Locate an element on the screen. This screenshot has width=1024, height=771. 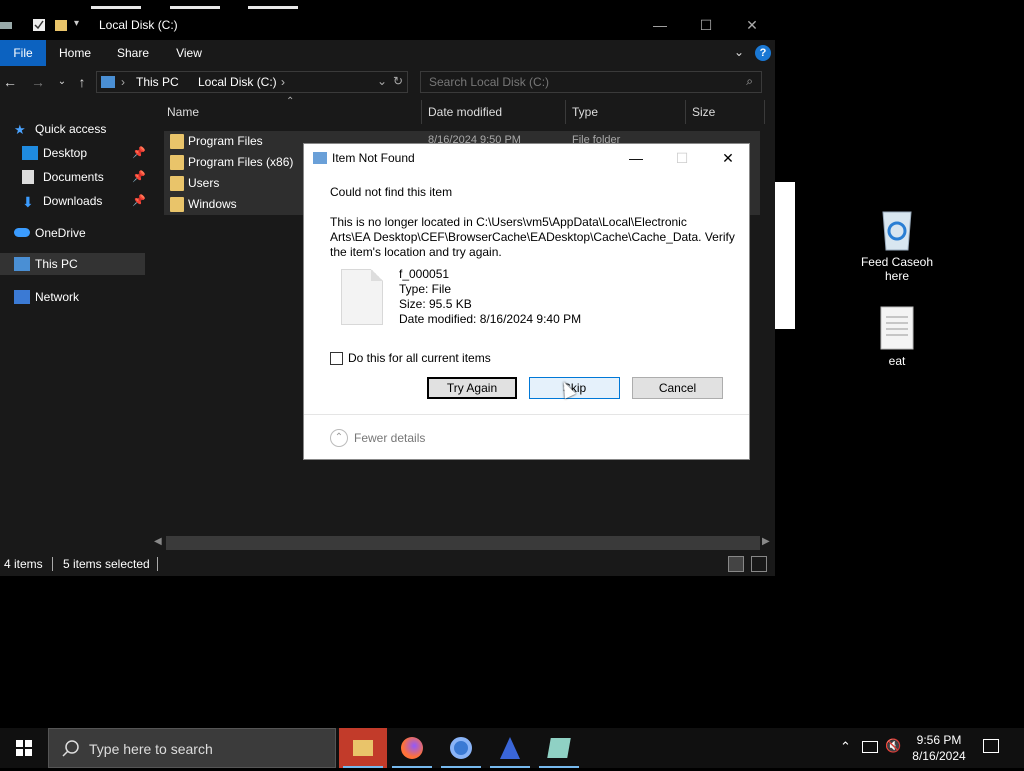
documents-icon is located at coordinates (28, 177).